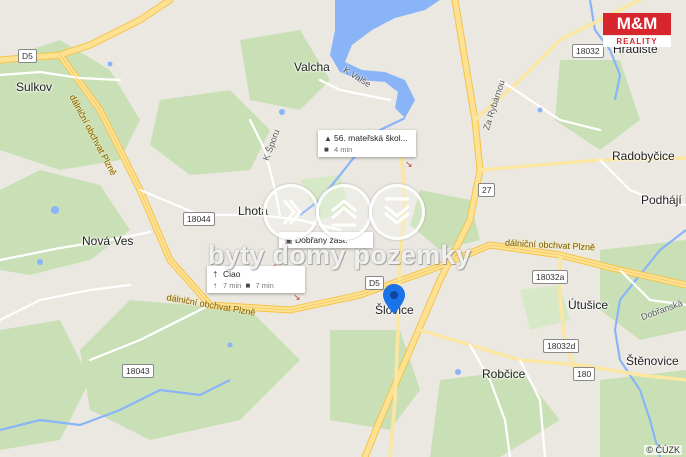  Describe the element at coordinates (637, 41) in the screenshot. I see `brand-logo-bottom: REALITY` at that location.